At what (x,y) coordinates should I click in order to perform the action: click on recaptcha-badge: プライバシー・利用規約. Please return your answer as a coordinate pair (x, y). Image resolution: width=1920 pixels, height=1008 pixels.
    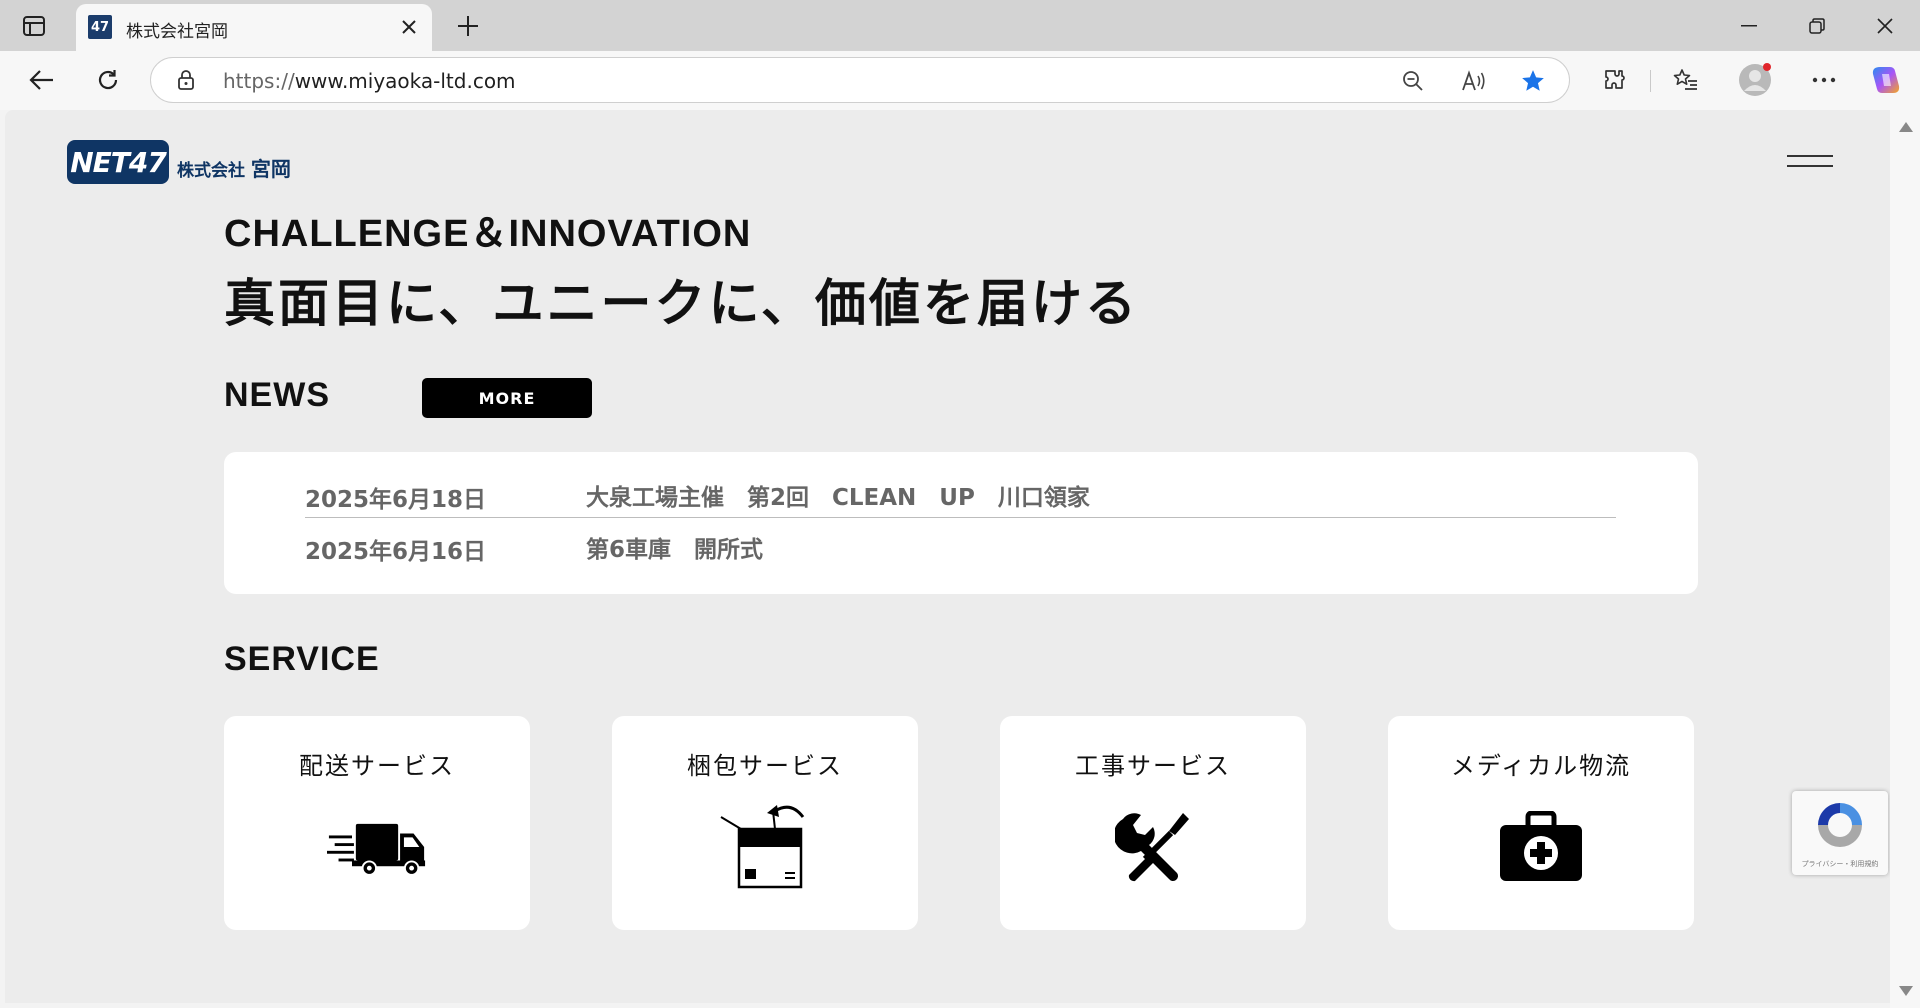
    Looking at the image, I should click on (1840, 833).